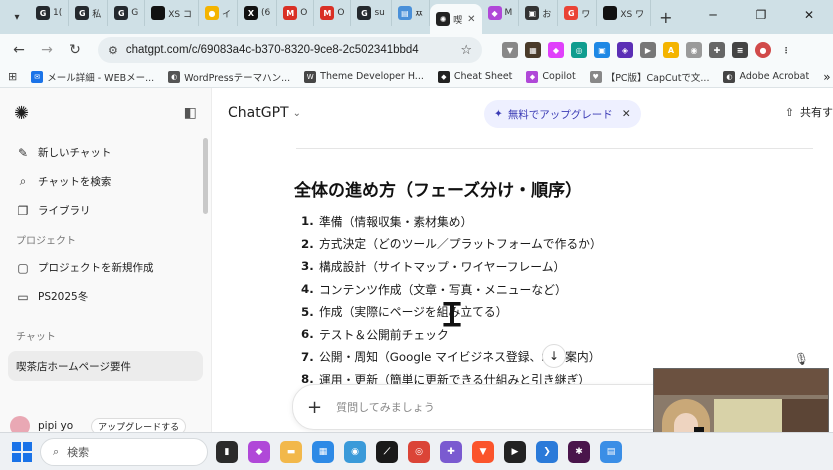  Describe the element at coordinates (310, 76) in the screenshot. I see `bookmark-favicon-icon: W` at that location.